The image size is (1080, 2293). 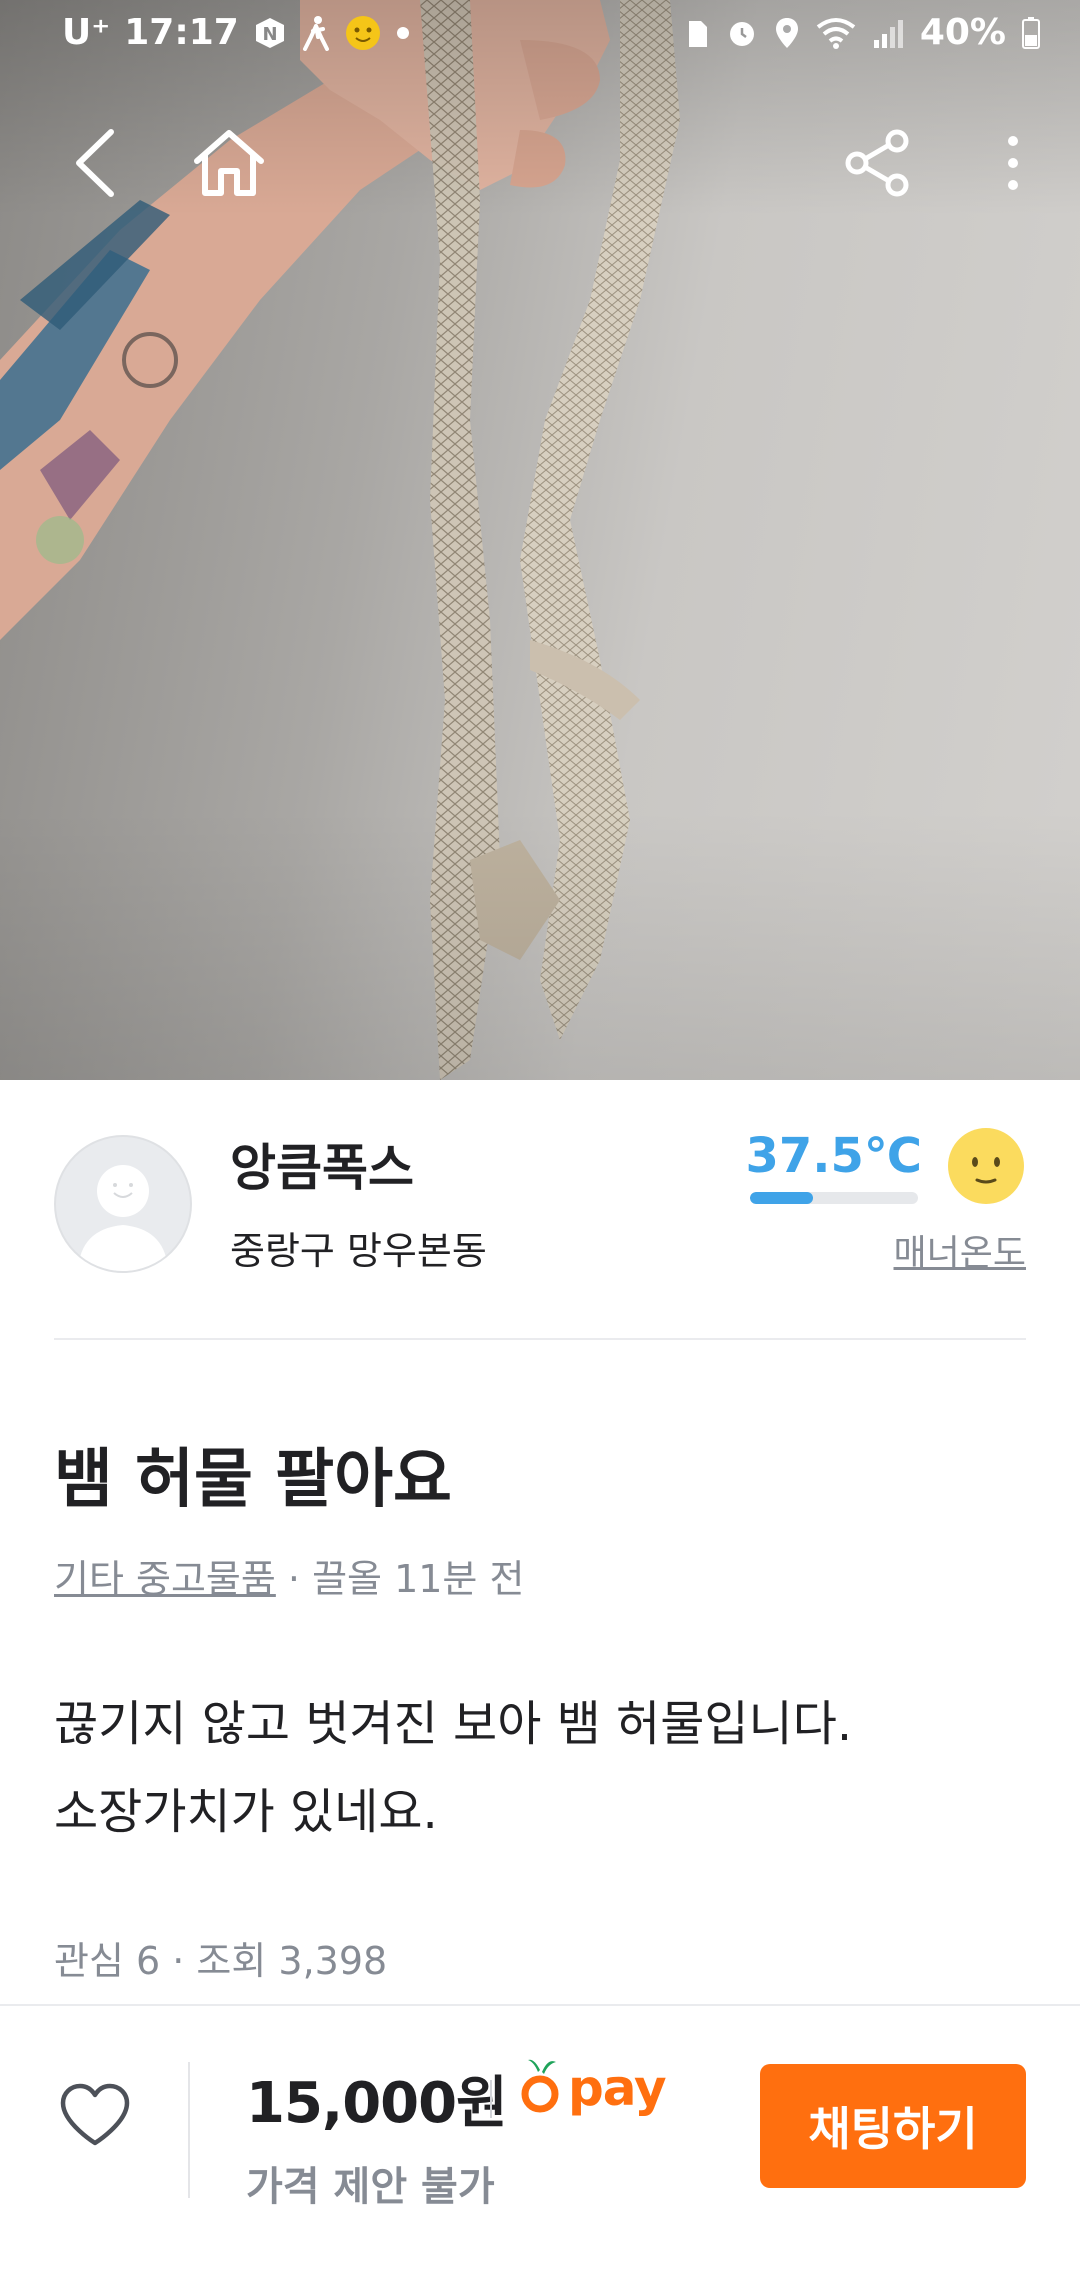 What do you see at coordinates (617, 2088) in the screenshot?
I see `pay-label: pay` at bounding box center [617, 2088].